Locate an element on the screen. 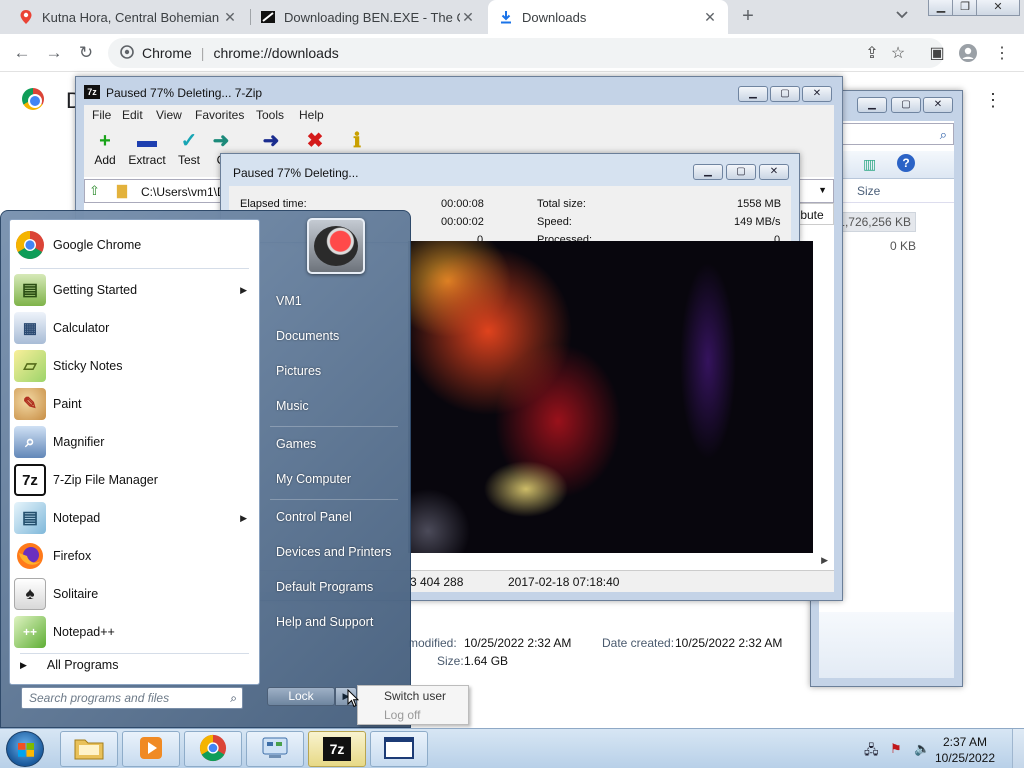 This screenshot has height=768, width=1024. magnifier-icon: ⌕ is located at coordinates (30, 442).